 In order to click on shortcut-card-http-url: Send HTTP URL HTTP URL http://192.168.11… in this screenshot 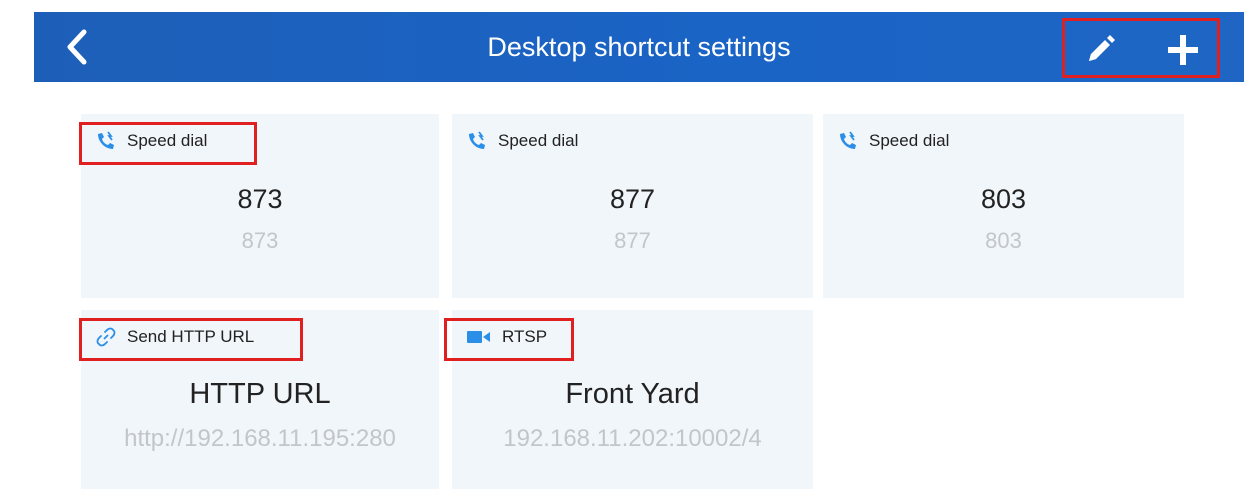, I will do `click(259, 399)`.